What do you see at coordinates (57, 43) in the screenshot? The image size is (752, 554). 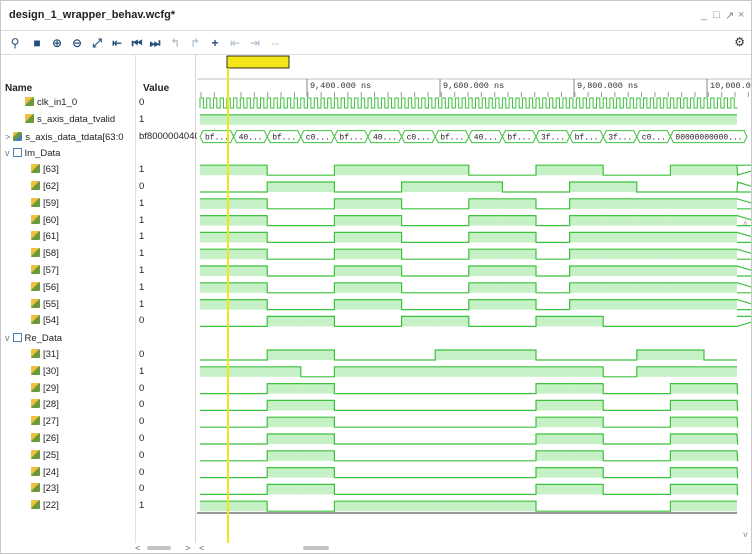 I see `zoom-in-icon: ⊕` at bounding box center [57, 43].